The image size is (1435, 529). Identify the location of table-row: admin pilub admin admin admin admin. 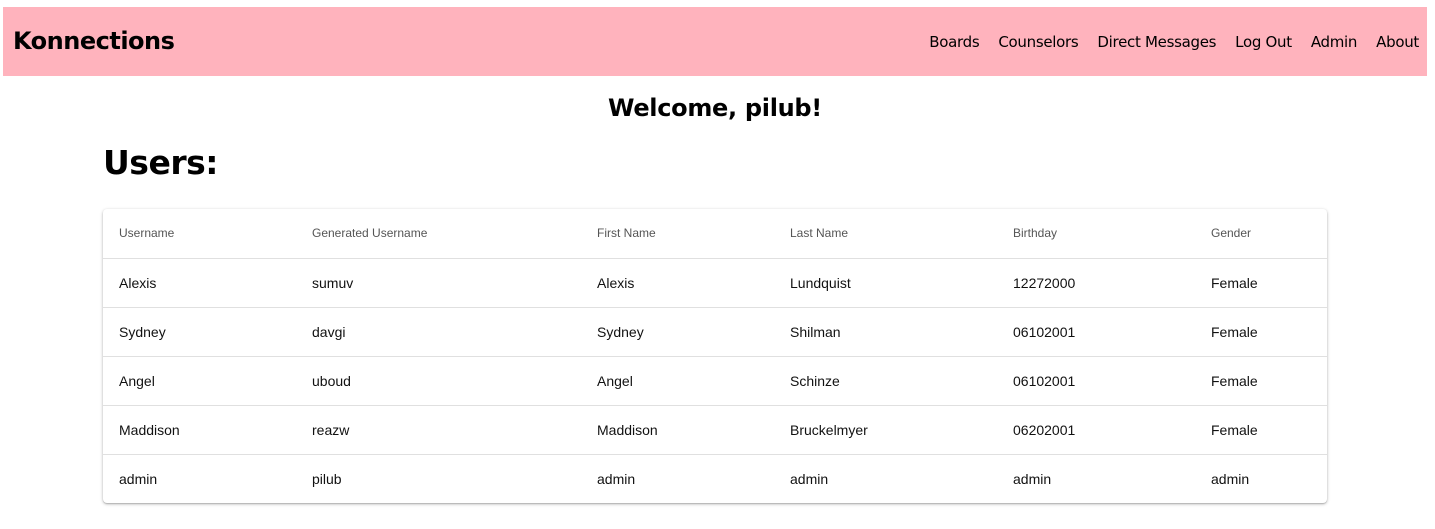
(715, 478).